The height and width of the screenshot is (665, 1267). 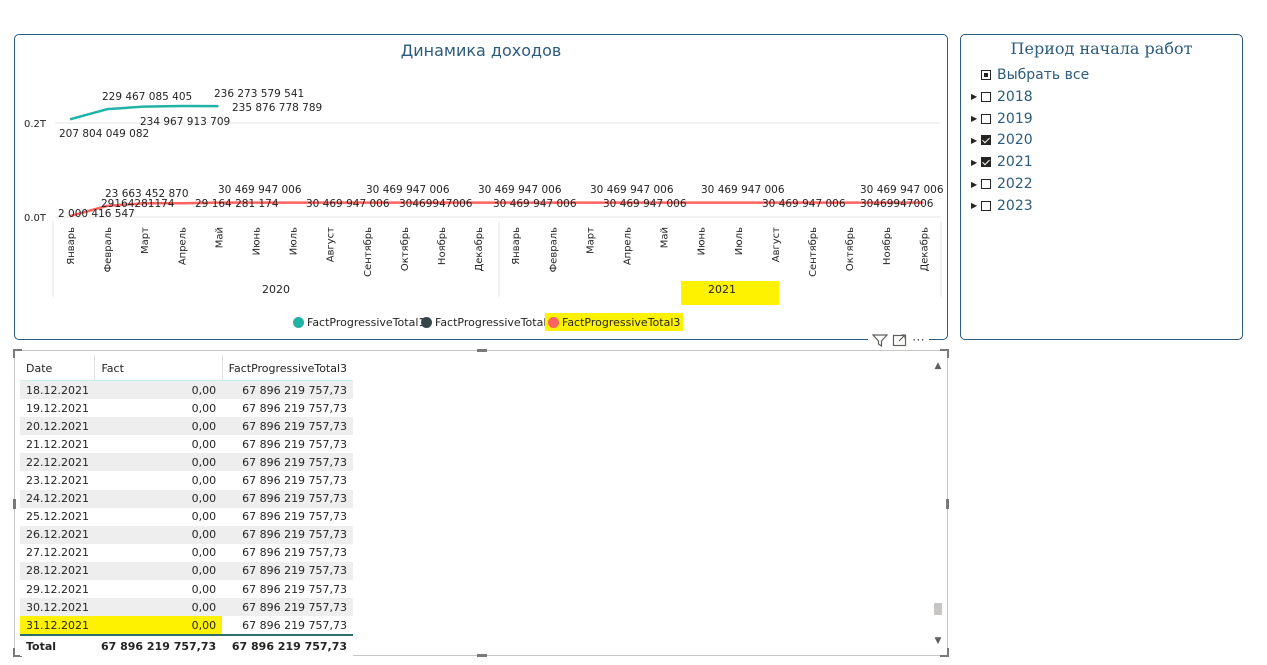 I want to click on slicer-item-2022: ▶ 2022, so click(x=1002, y=184).